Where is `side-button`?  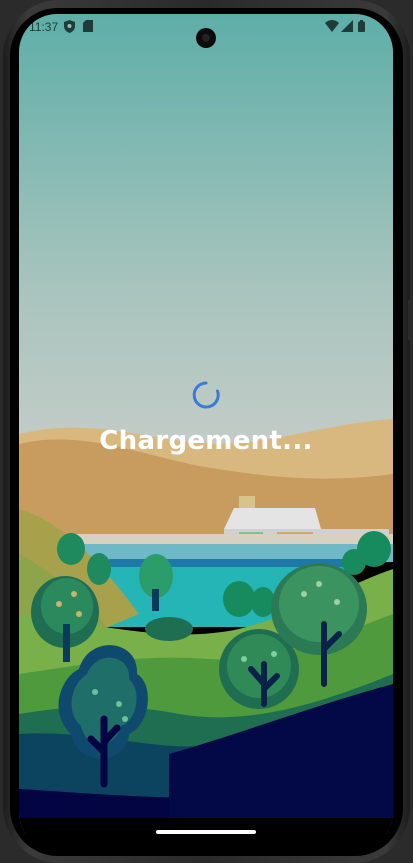 side-button is located at coordinates (410, 320).